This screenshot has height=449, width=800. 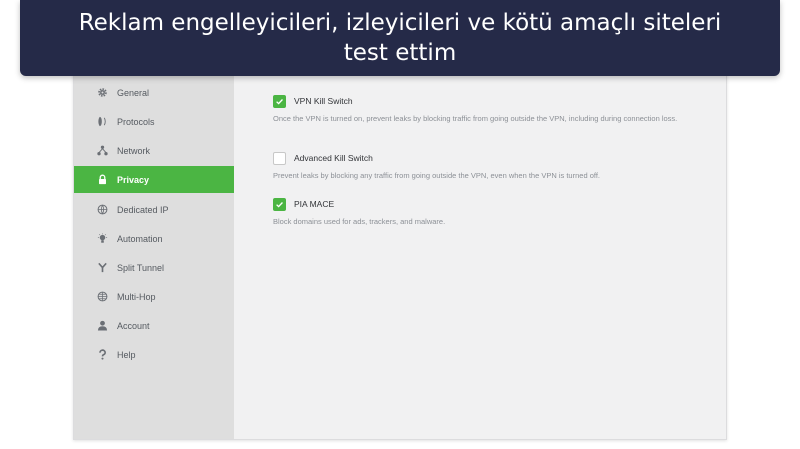 What do you see at coordinates (102, 151) in the screenshot?
I see `network-icon` at bounding box center [102, 151].